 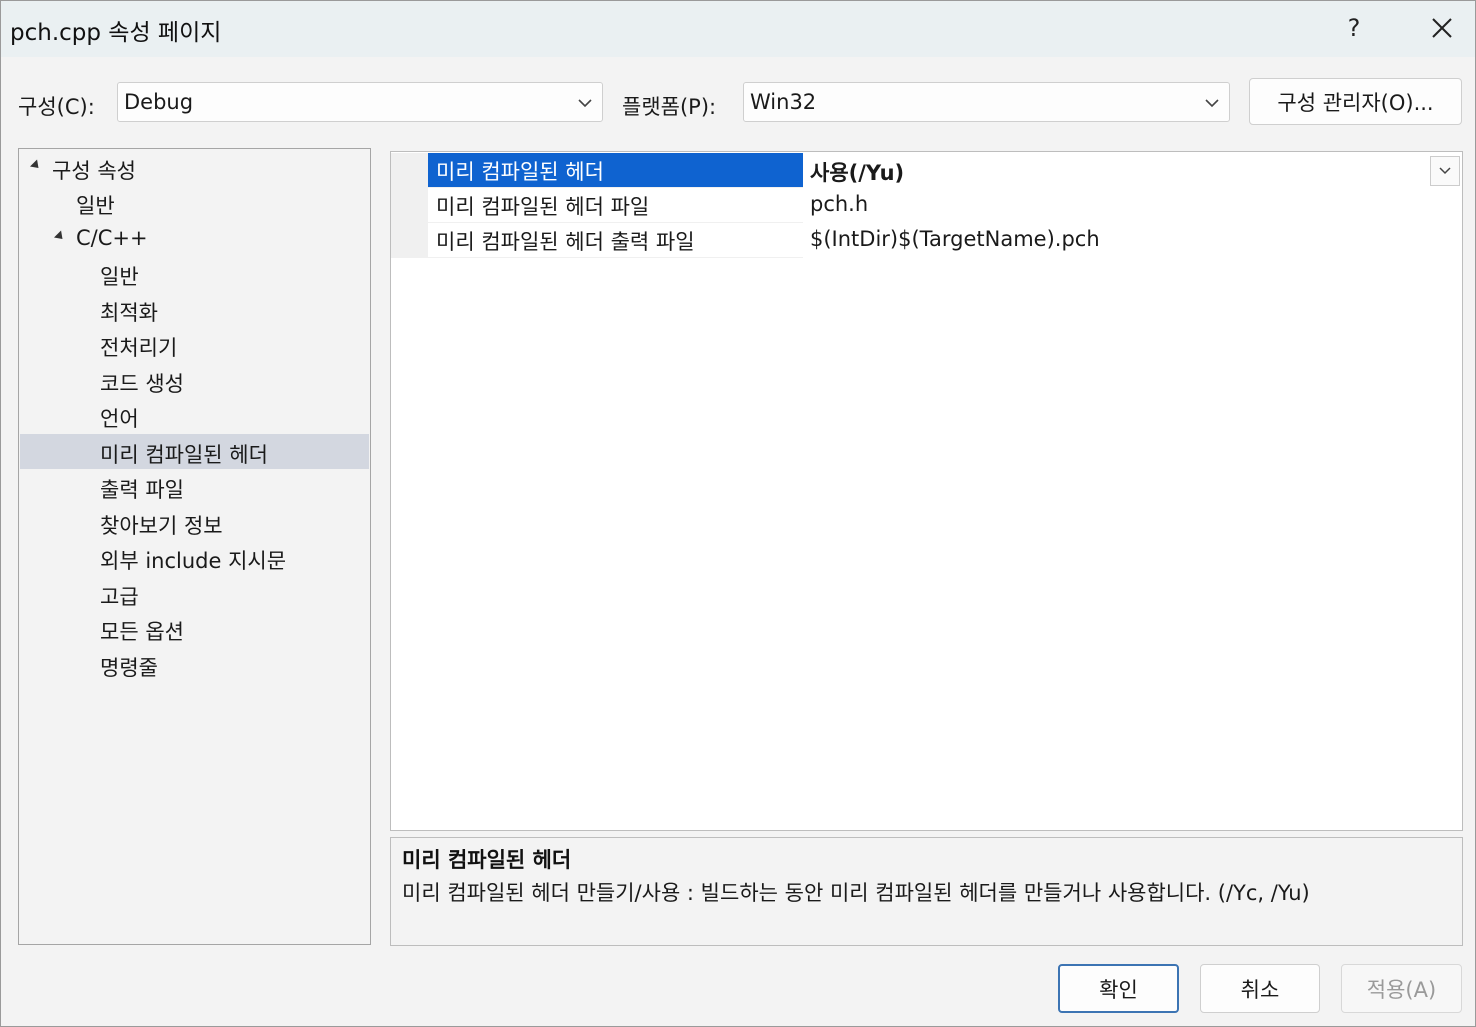 I want to click on property-row: 미리 컴파일된 헤더 사용(/Yu), so click(x=926, y=170).